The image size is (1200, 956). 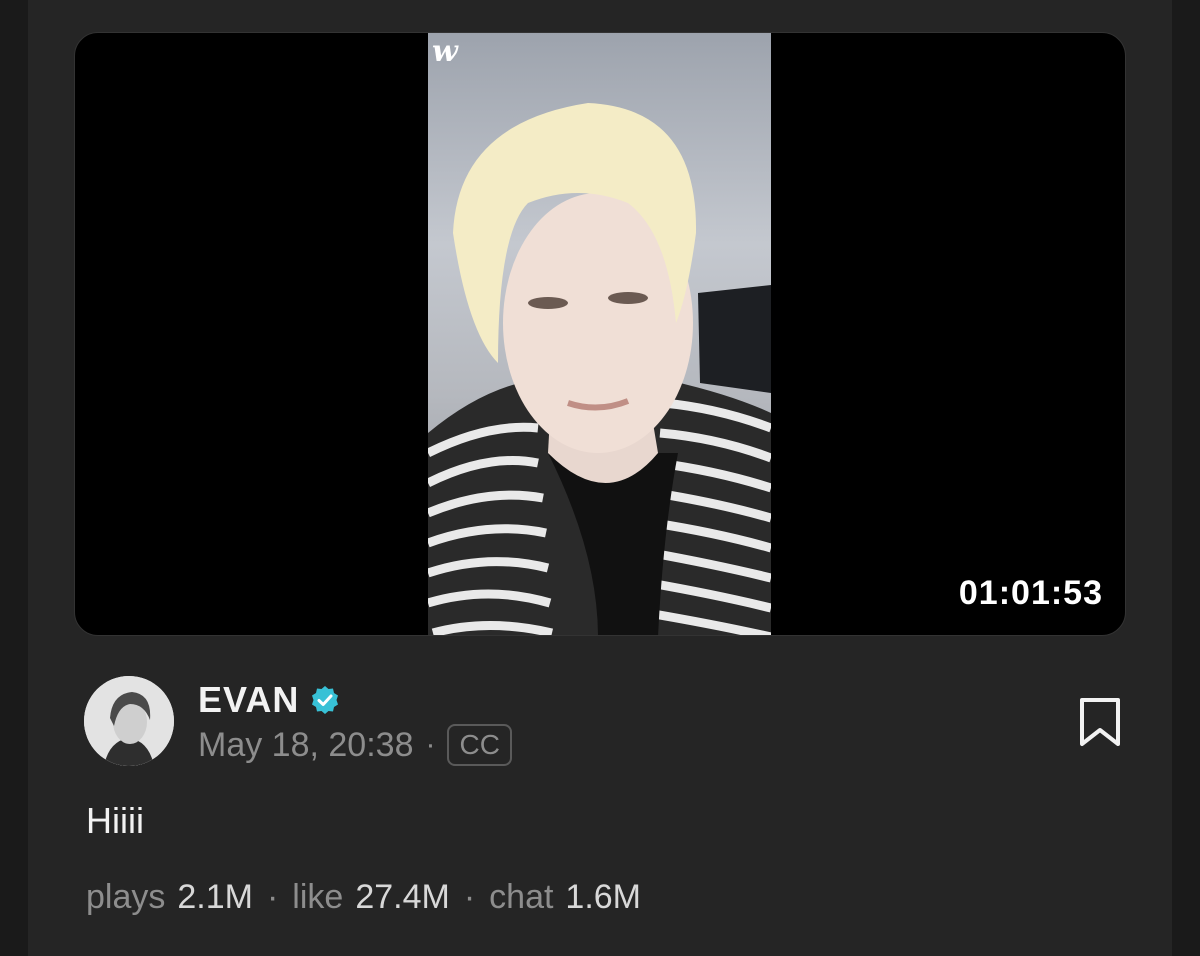 I want to click on author-row: EVAN, so click(x=269, y=700).